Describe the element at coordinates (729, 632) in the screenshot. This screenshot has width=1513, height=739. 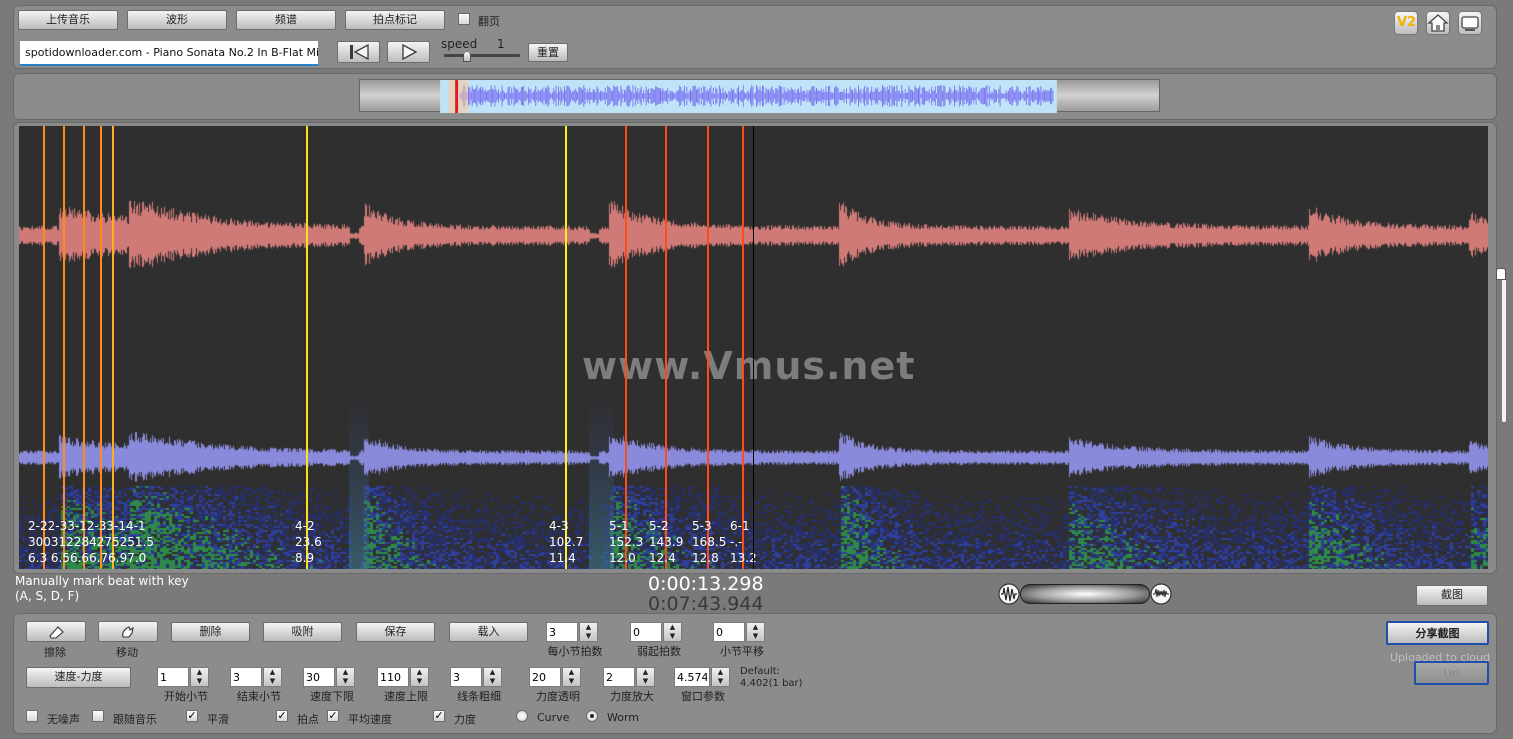
I see `bar-shift-input` at that location.